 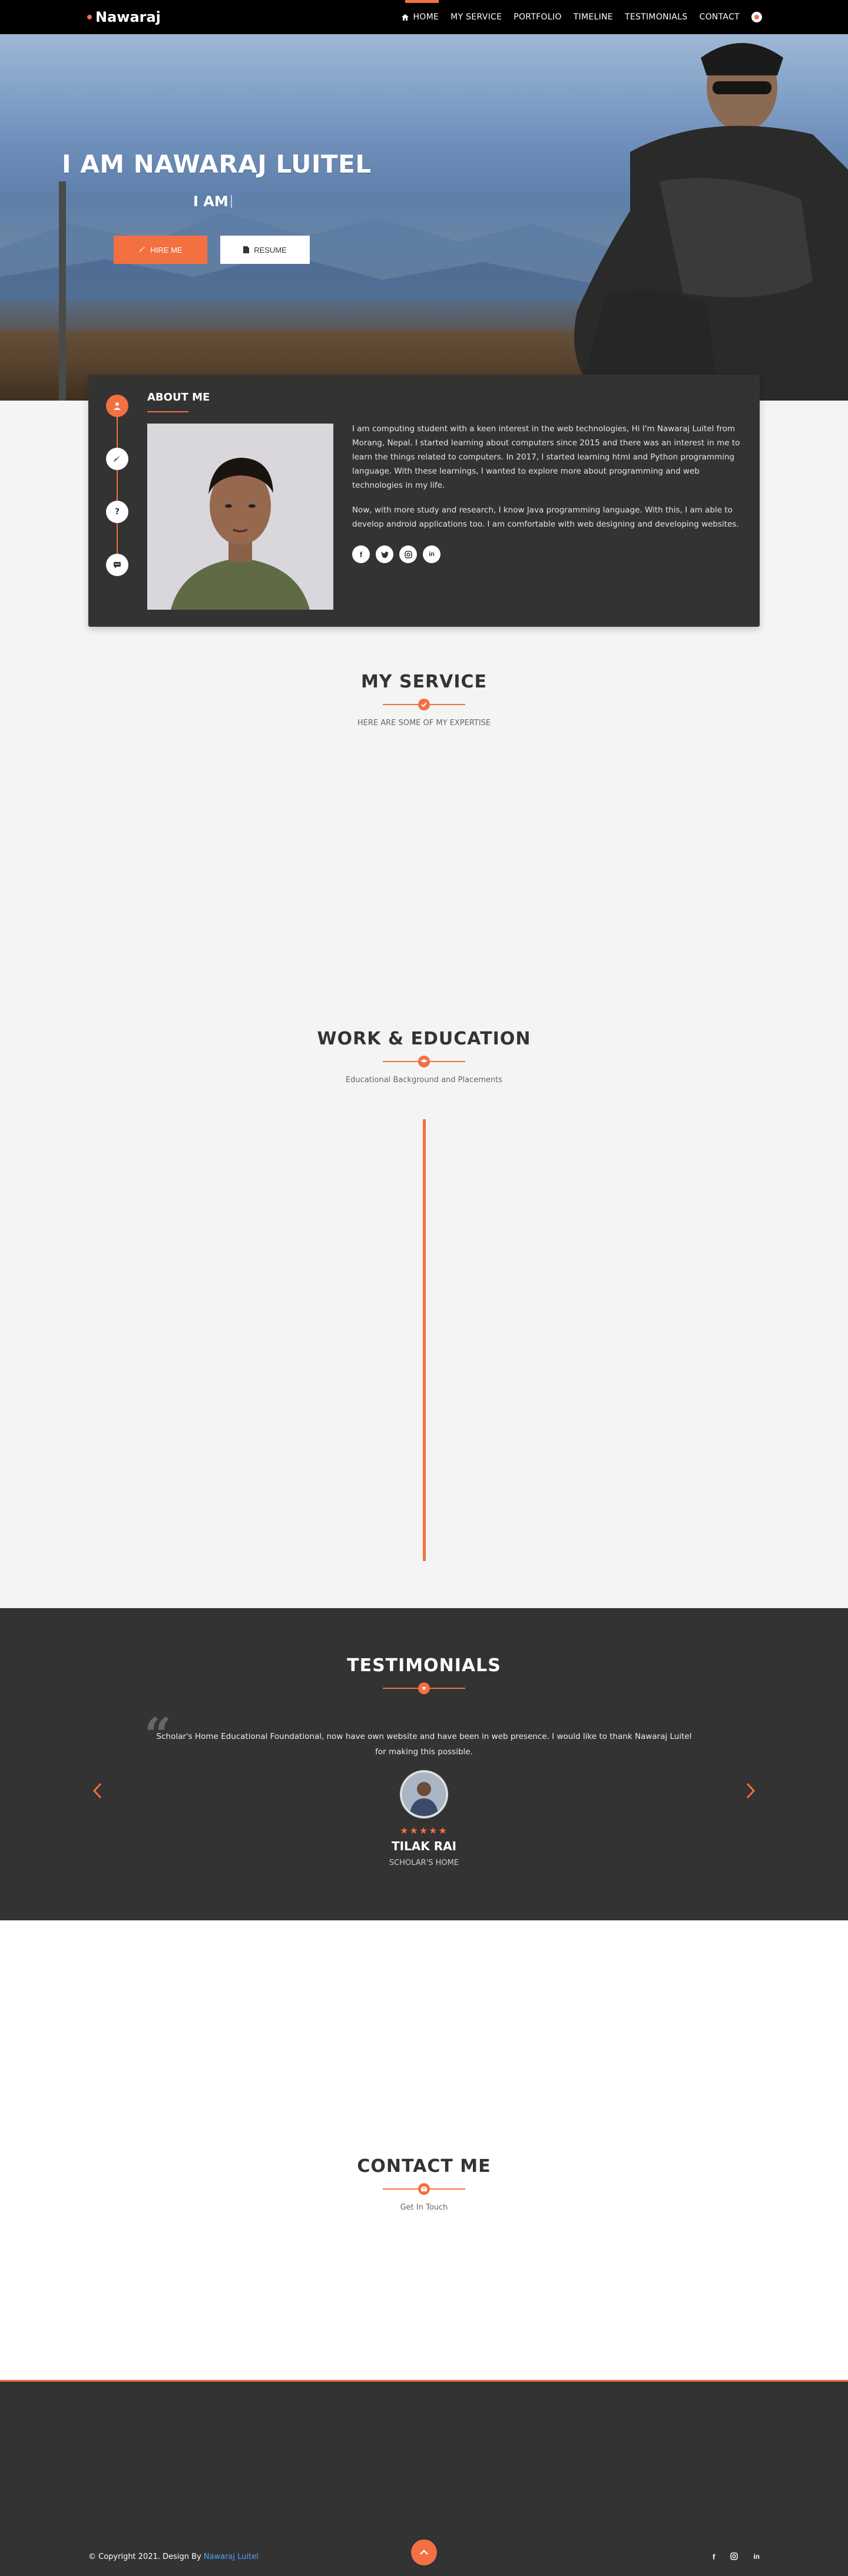 What do you see at coordinates (424, 2207) in the screenshot?
I see `contact-subtitle: Get In Touch` at bounding box center [424, 2207].